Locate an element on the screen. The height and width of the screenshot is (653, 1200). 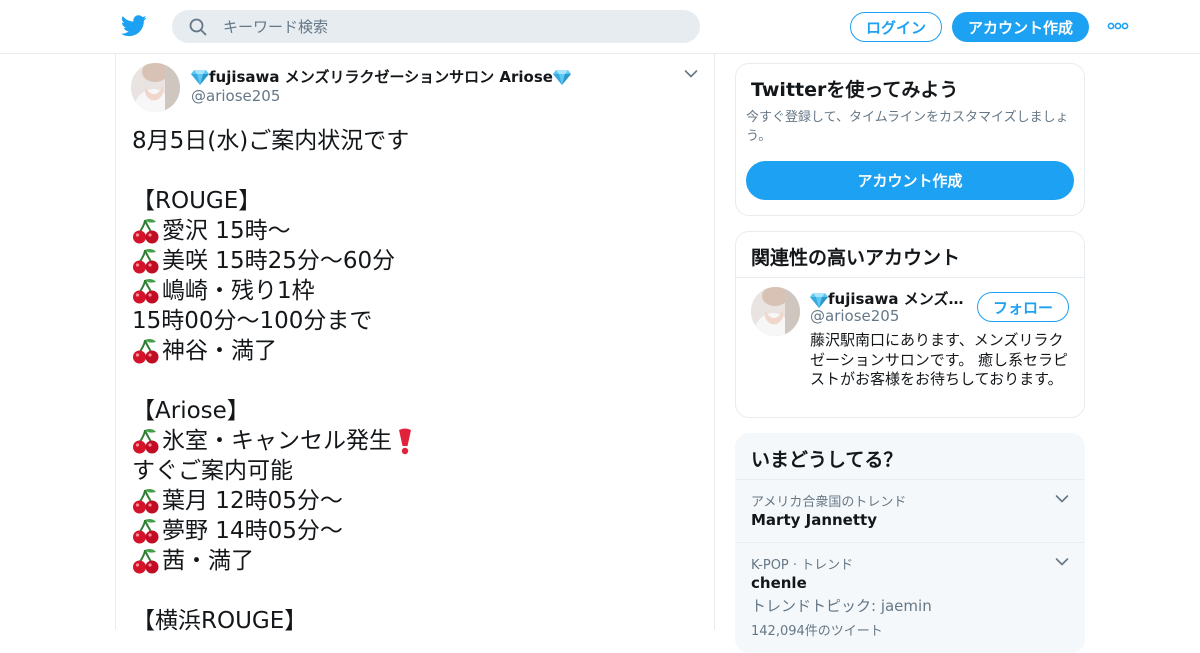
related-account-handle: @ariose205 is located at coordinates (854, 316).